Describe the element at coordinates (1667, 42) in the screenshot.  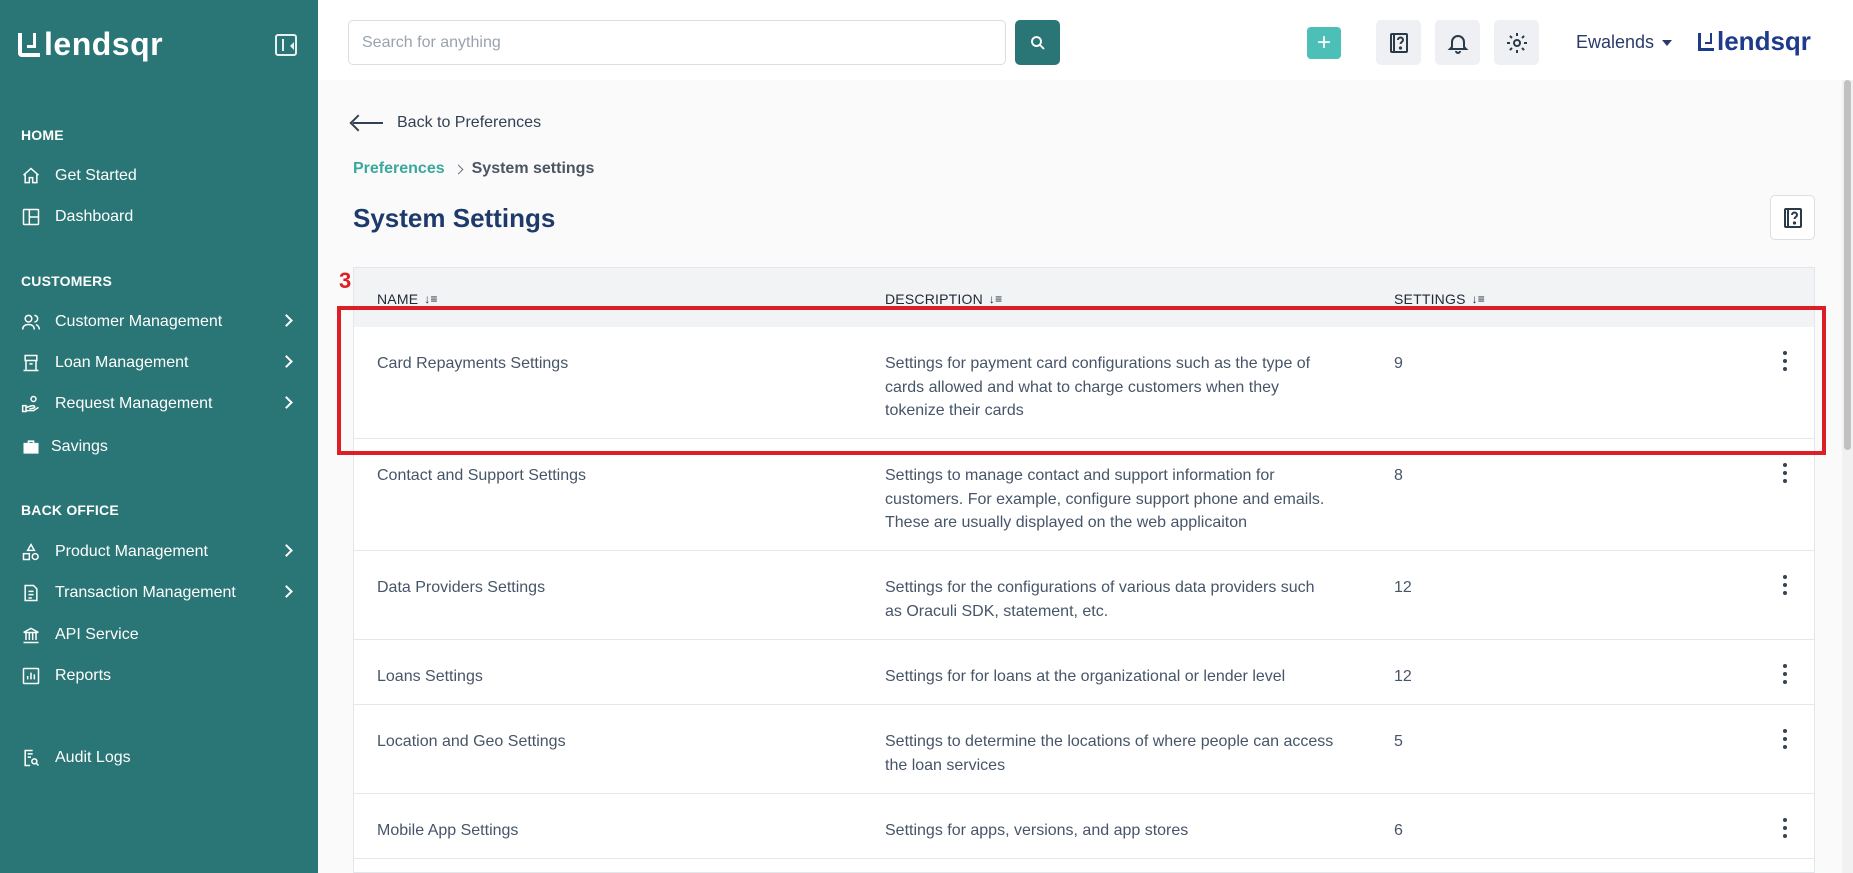
I see `caret-down-icon` at that location.